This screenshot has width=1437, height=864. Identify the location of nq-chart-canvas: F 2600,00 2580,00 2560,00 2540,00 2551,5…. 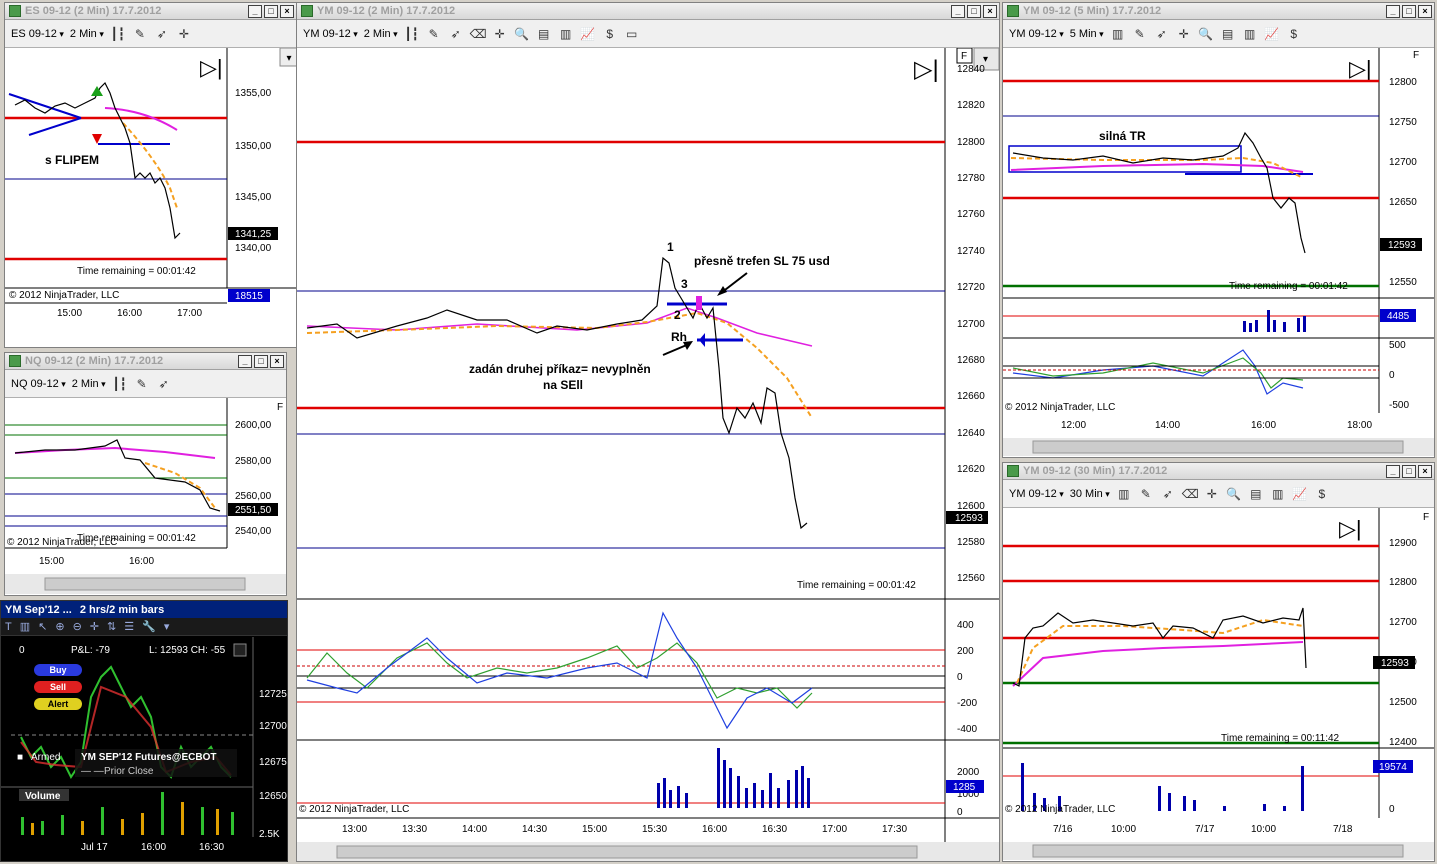
(146, 497).